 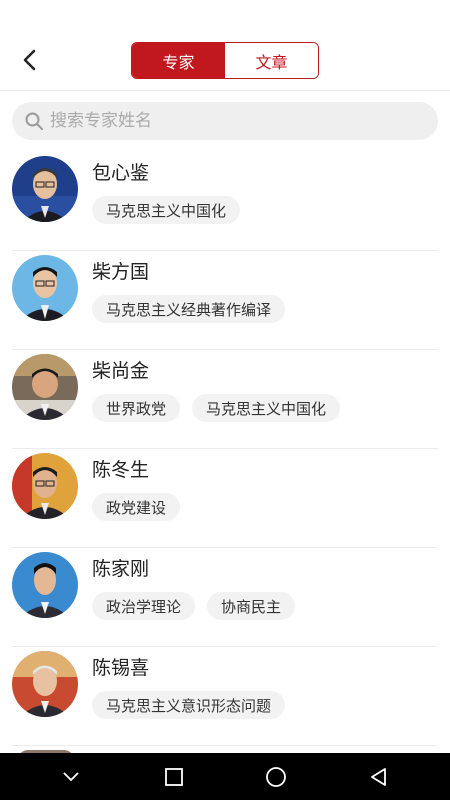 I want to click on tag-list: 政治学理论 协商民主, so click(x=194, y=606).